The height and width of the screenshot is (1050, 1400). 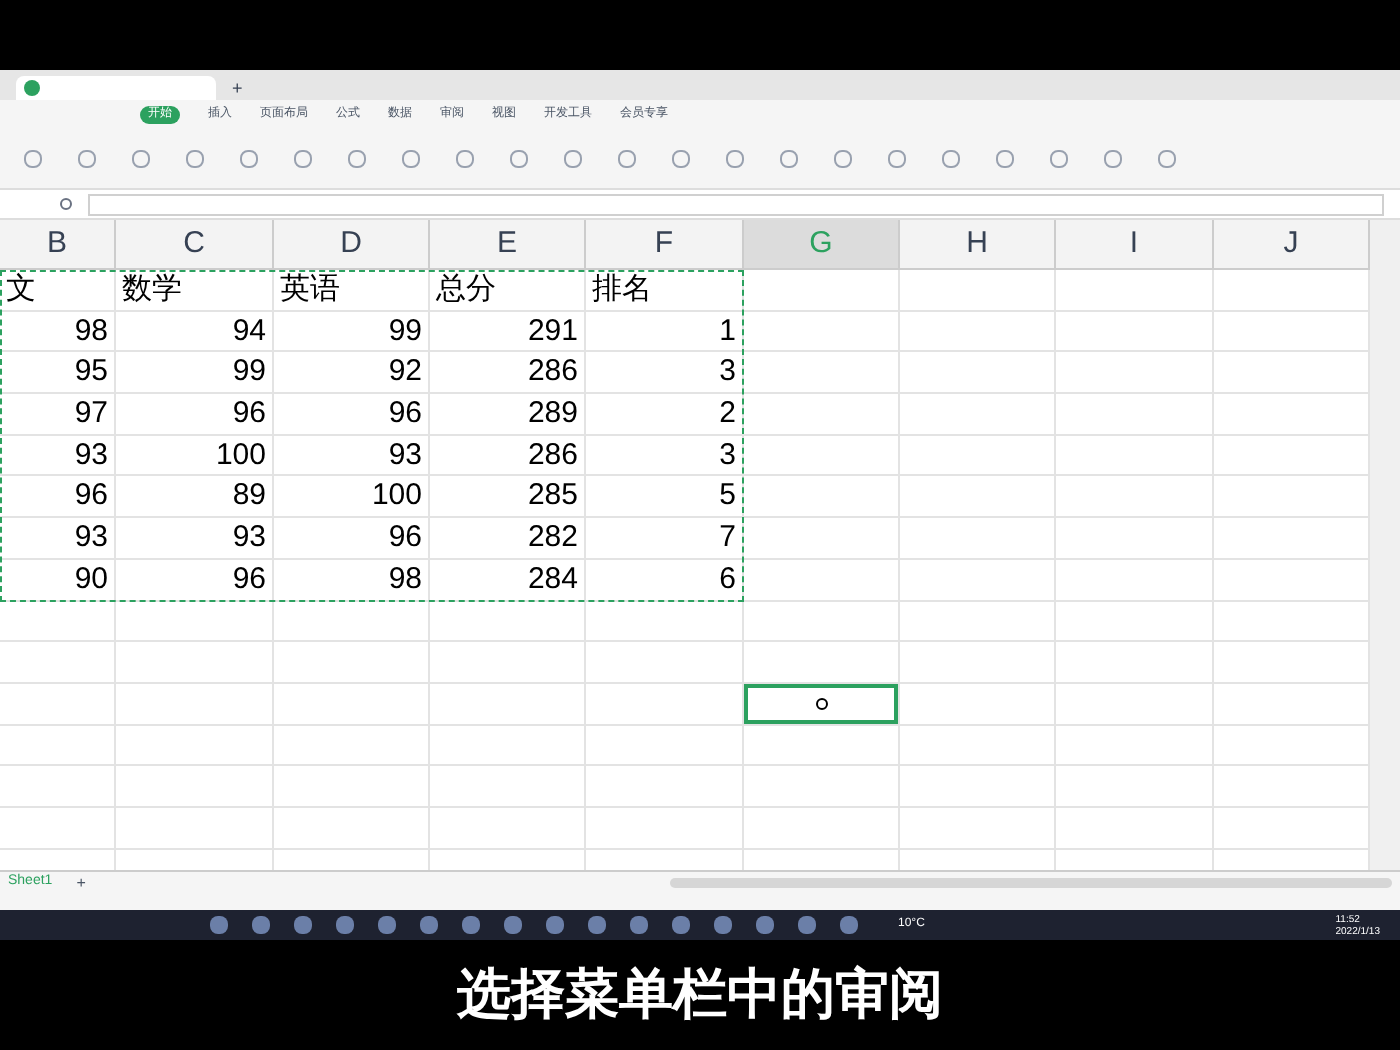 I want to click on column-header: C, so click(x=195, y=244).